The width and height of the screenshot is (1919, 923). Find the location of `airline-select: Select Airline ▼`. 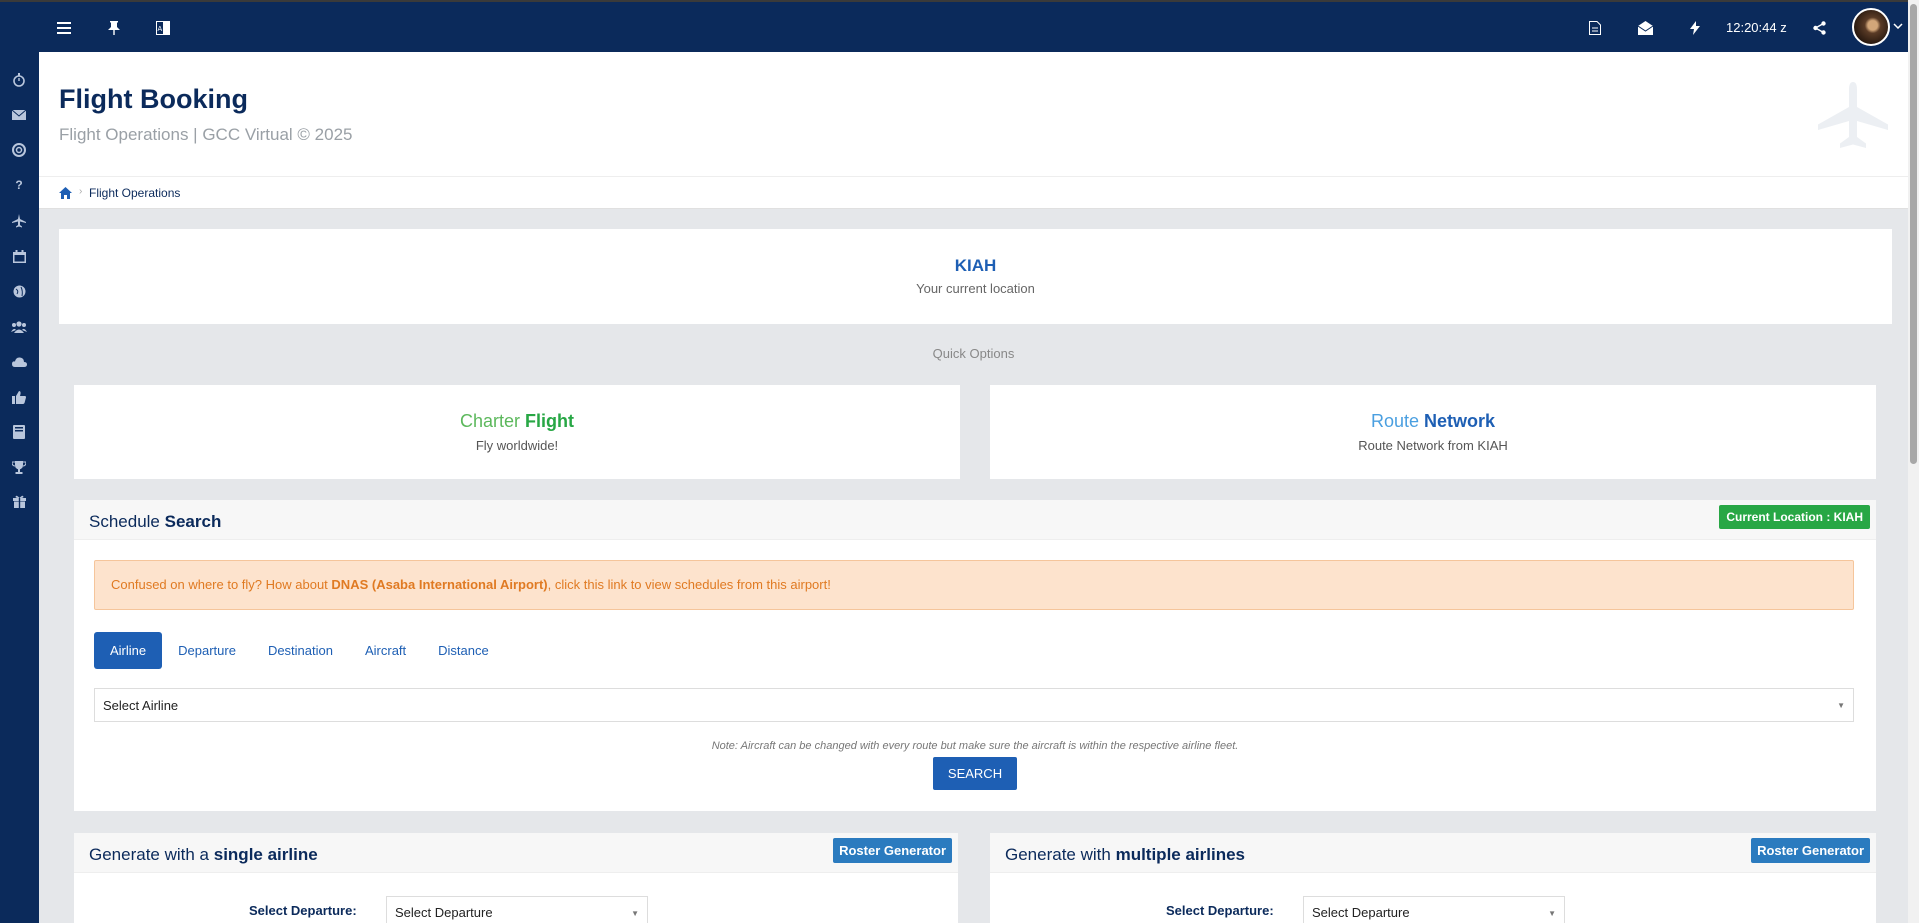

airline-select: Select Airline ▼ is located at coordinates (974, 705).